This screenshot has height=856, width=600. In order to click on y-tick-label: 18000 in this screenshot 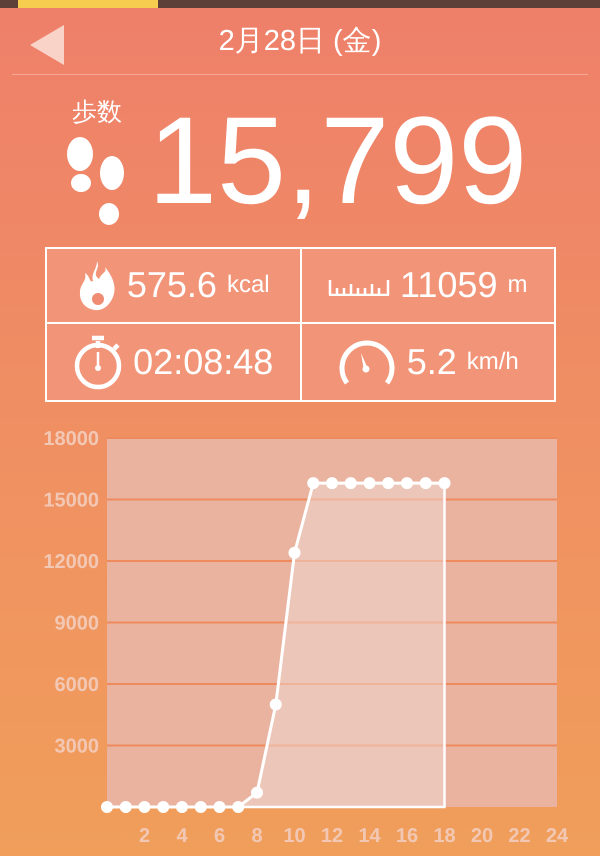, I will do `click(71, 439)`.